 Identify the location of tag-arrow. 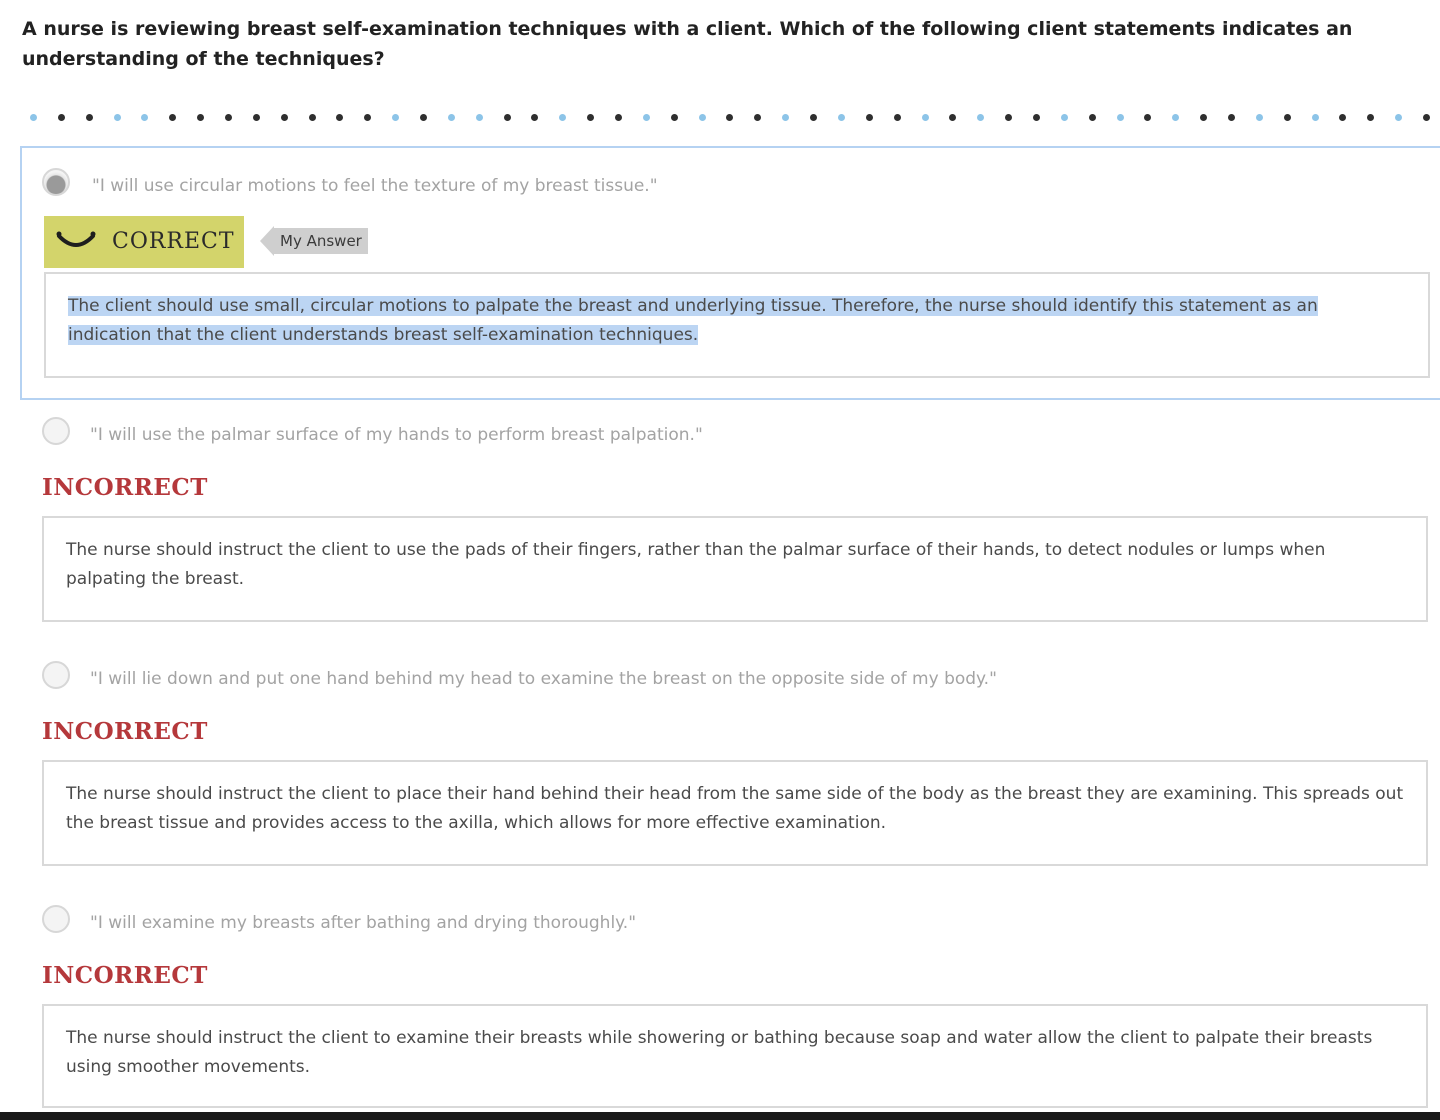
(267, 241).